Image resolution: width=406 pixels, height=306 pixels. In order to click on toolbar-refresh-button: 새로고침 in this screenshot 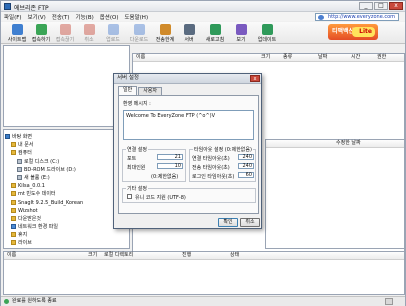, I will do `click(215, 33)`.